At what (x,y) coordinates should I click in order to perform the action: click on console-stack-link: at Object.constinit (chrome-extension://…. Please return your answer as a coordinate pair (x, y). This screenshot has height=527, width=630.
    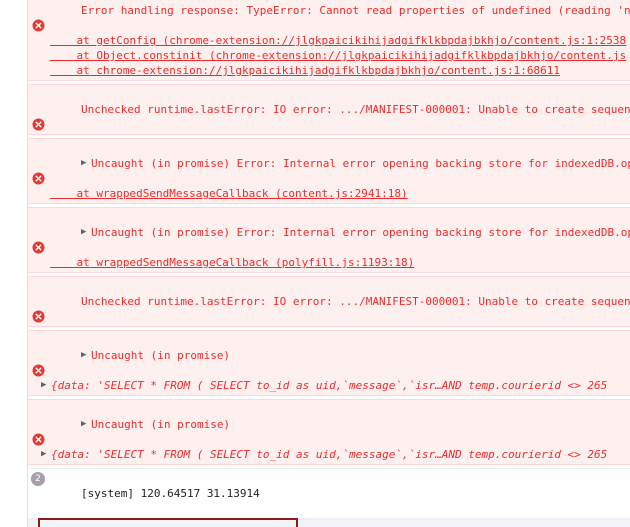
    Looking at the image, I should click on (338, 55).